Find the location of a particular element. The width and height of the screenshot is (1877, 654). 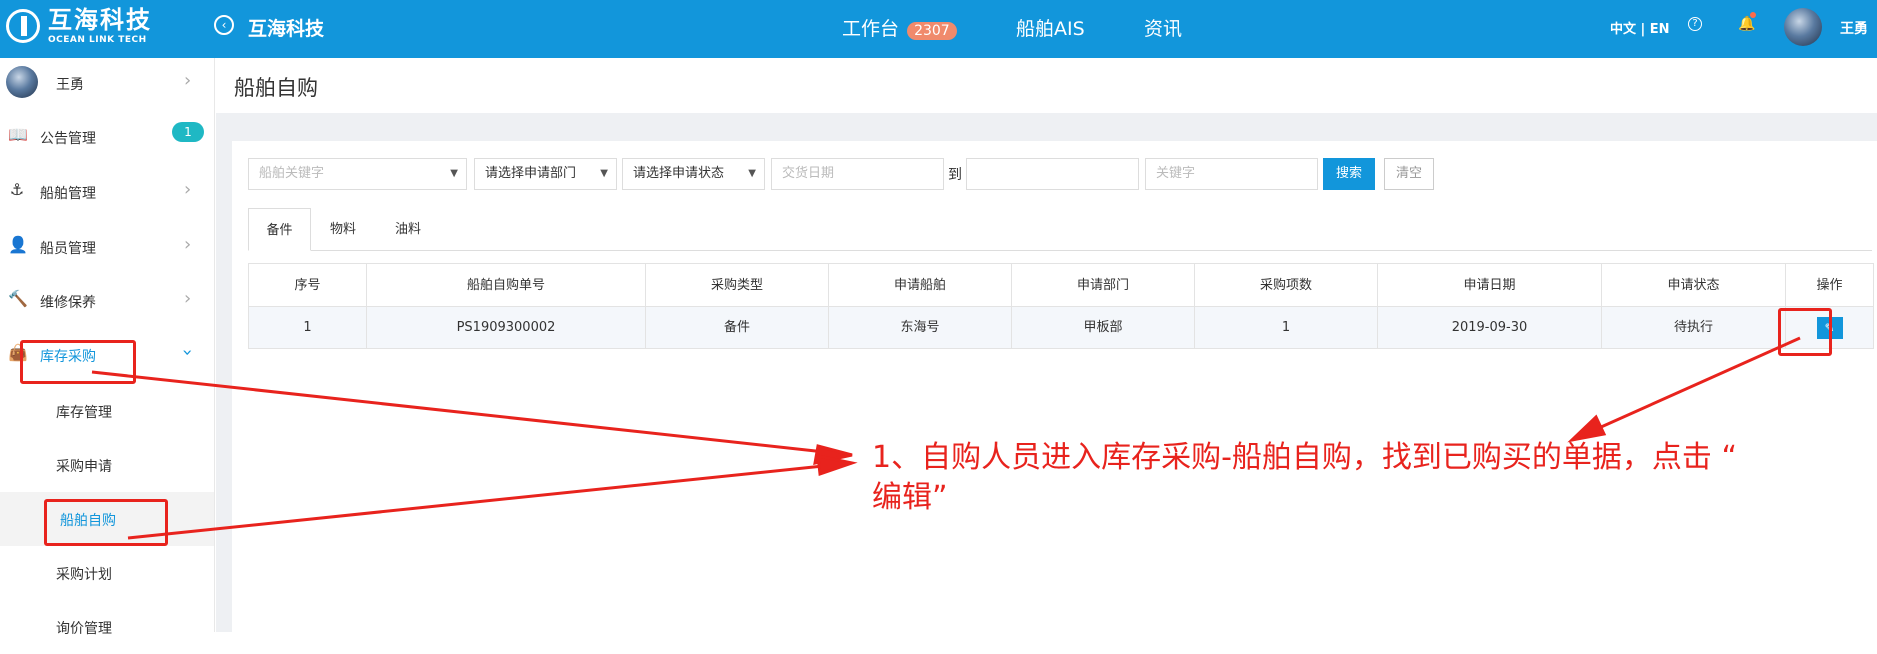

annotation-instruction: 1、自购人员进入库存采购-船舶自购，找到已购买的单据，点击 “ 编辑” is located at coordinates (1357, 478).